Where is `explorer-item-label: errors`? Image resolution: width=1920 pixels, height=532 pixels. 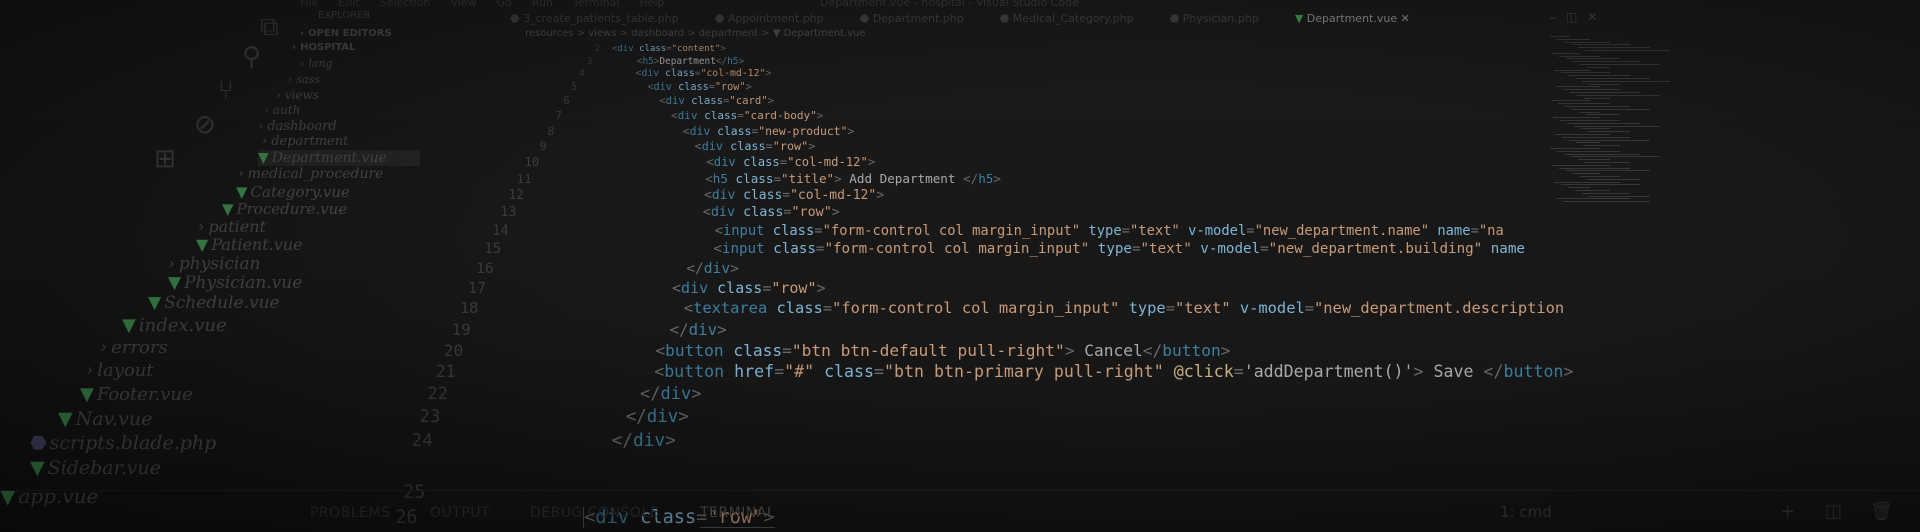
explorer-item-label: errors is located at coordinates (139, 347).